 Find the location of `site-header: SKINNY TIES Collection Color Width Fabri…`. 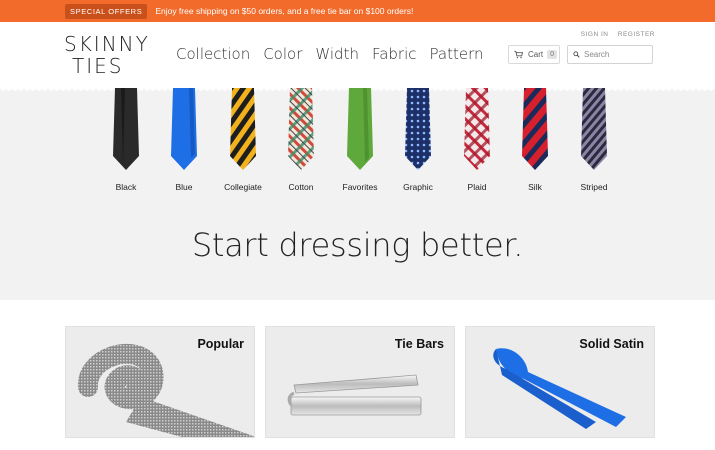

site-header: SKINNY TIES Collection Color Width Fabri… is located at coordinates (357, 55).